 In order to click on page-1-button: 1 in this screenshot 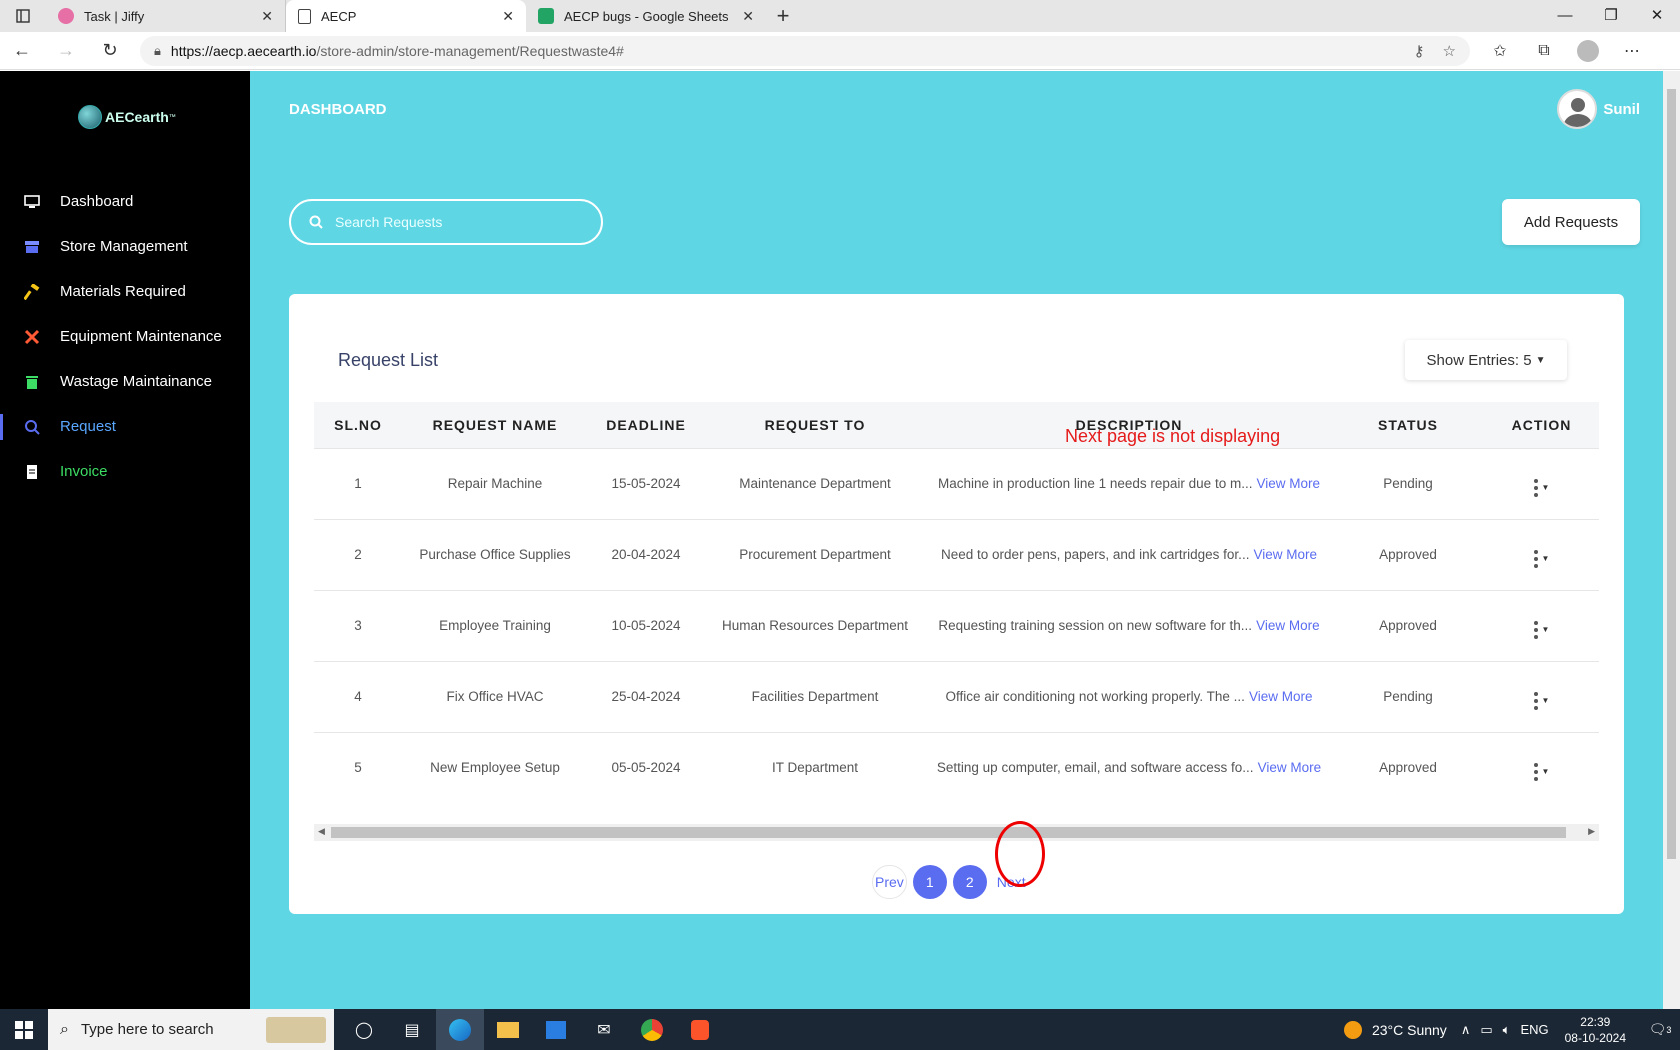, I will do `click(929, 882)`.